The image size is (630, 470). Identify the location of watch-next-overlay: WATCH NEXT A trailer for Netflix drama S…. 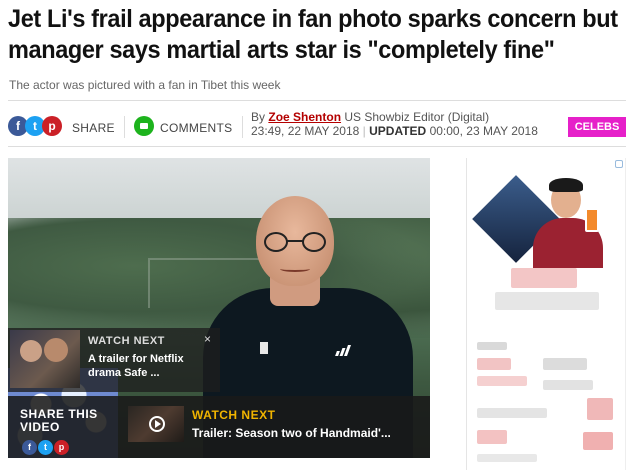
(114, 360).